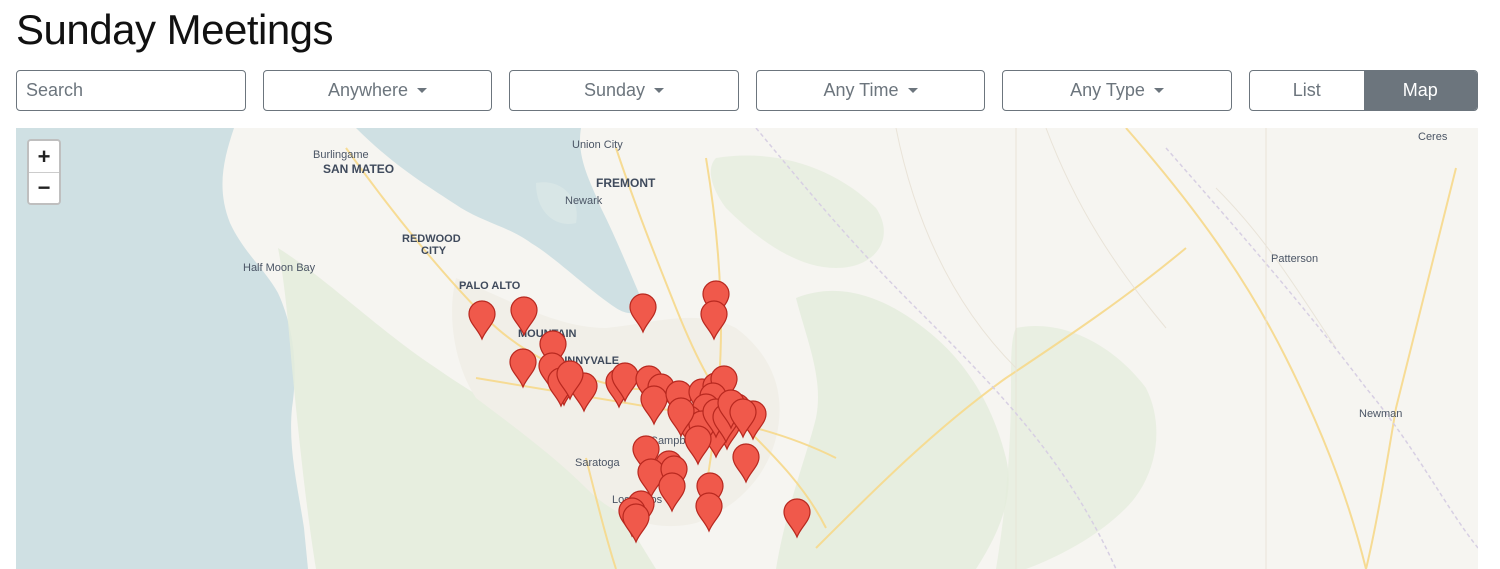  Describe the element at coordinates (597, 145) in the screenshot. I see `label-union-city: Union City` at that location.